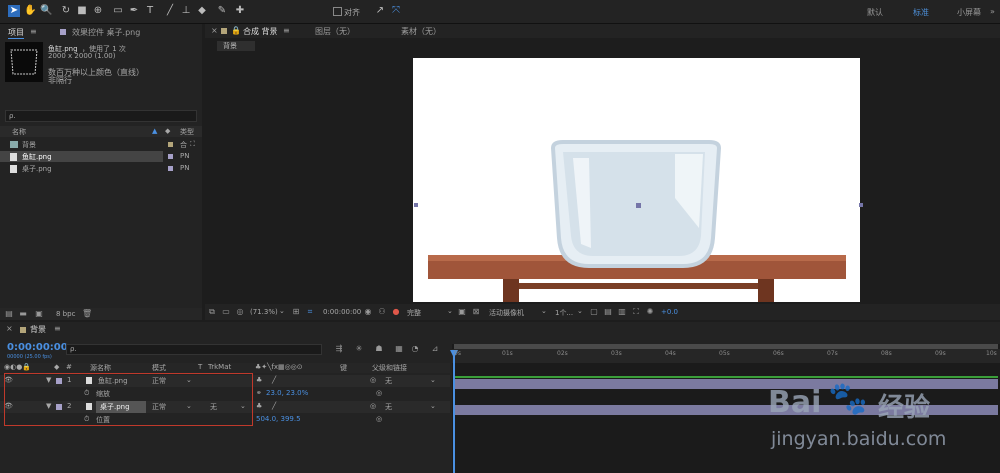 The height and width of the screenshot is (473, 1000). Describe the element at coordinates (368, 312) in the screenshot. I see `snapshot-icon: ◉` at that location.